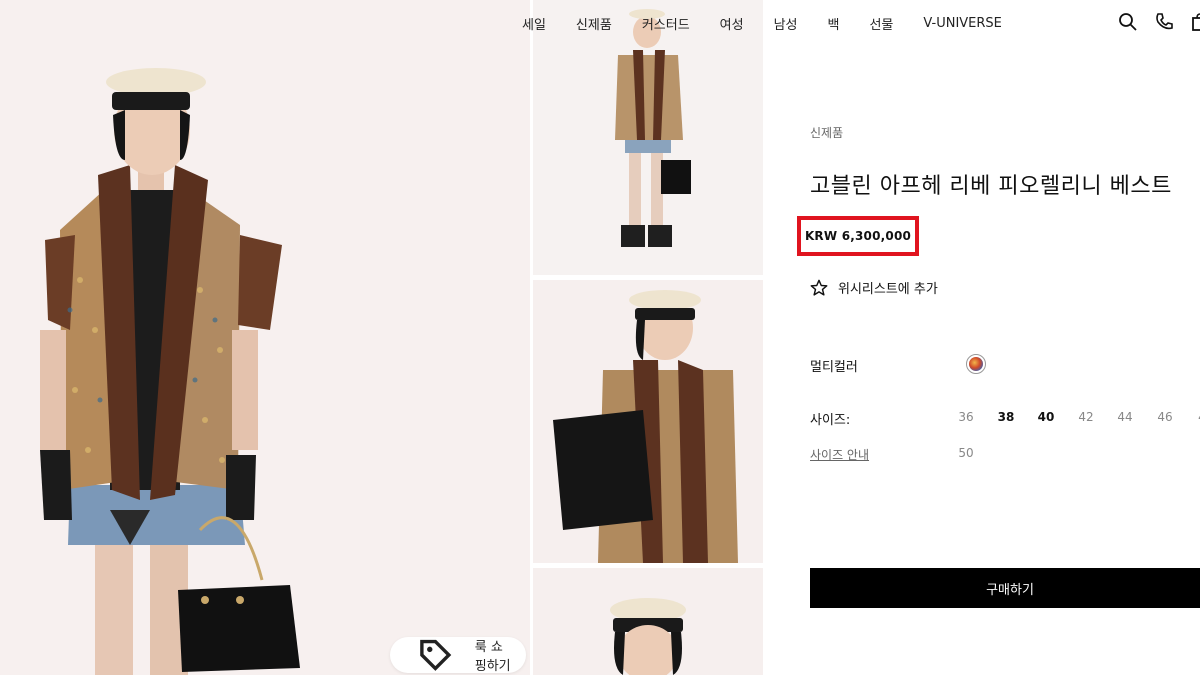  Describe the element at coordinates (458, 655) in the screenshot. I see `shop-the-look-button: 룩 쇼핑하기` at that location.